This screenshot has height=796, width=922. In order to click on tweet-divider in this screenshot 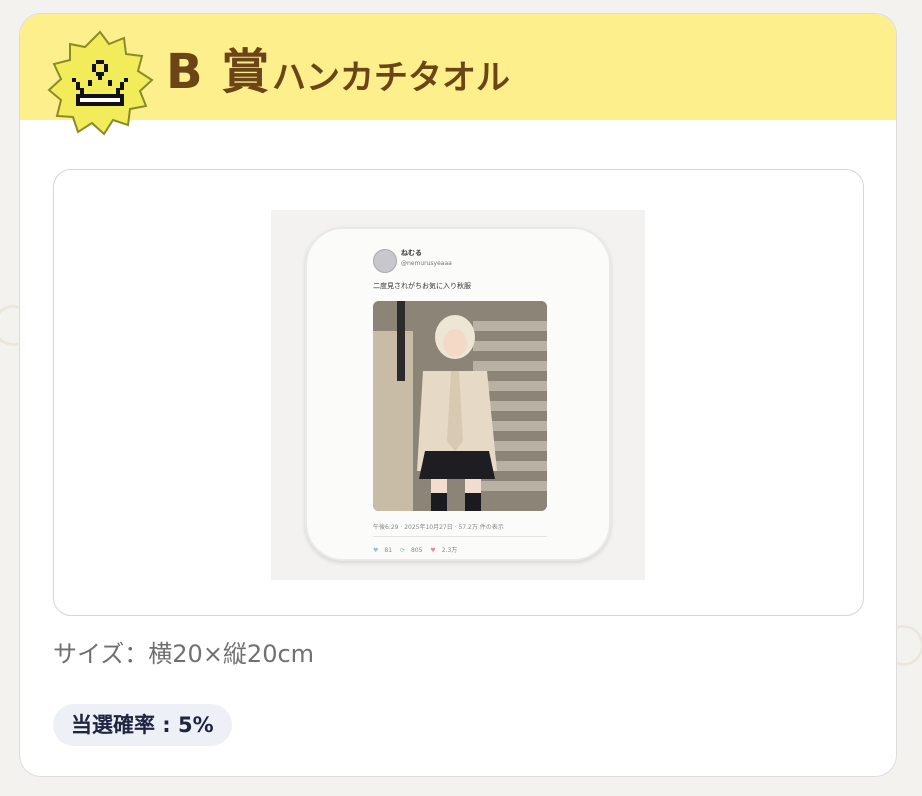, I will do `click(460, 536)`.